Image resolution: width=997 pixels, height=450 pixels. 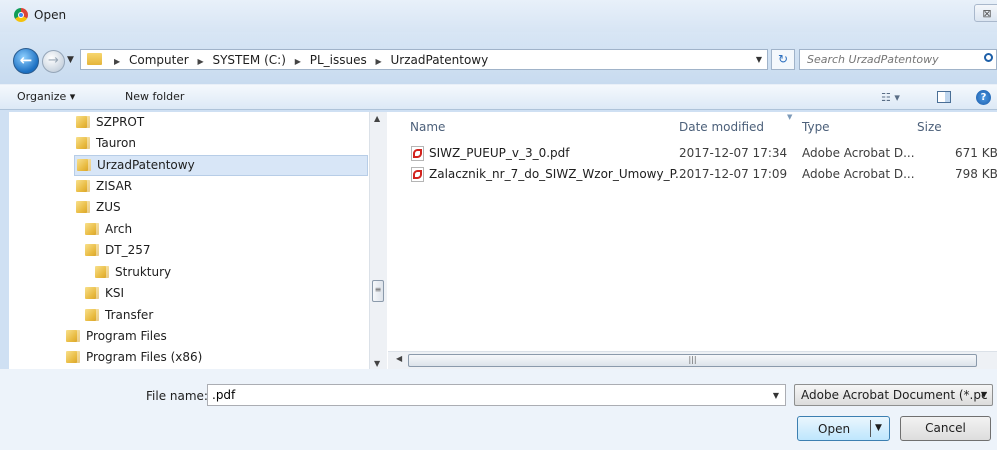 What do you see at coordinates (816, 127) in the screenshot?
I see `column-header-type: Type` at bounding box center [816, 127].